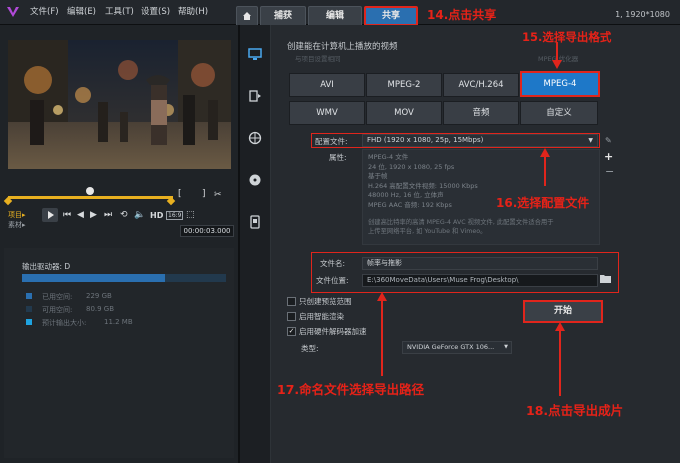 This screenshot has height=463, width=680. I want to click on menu-edit: 编辑(E), so click(81, 11).